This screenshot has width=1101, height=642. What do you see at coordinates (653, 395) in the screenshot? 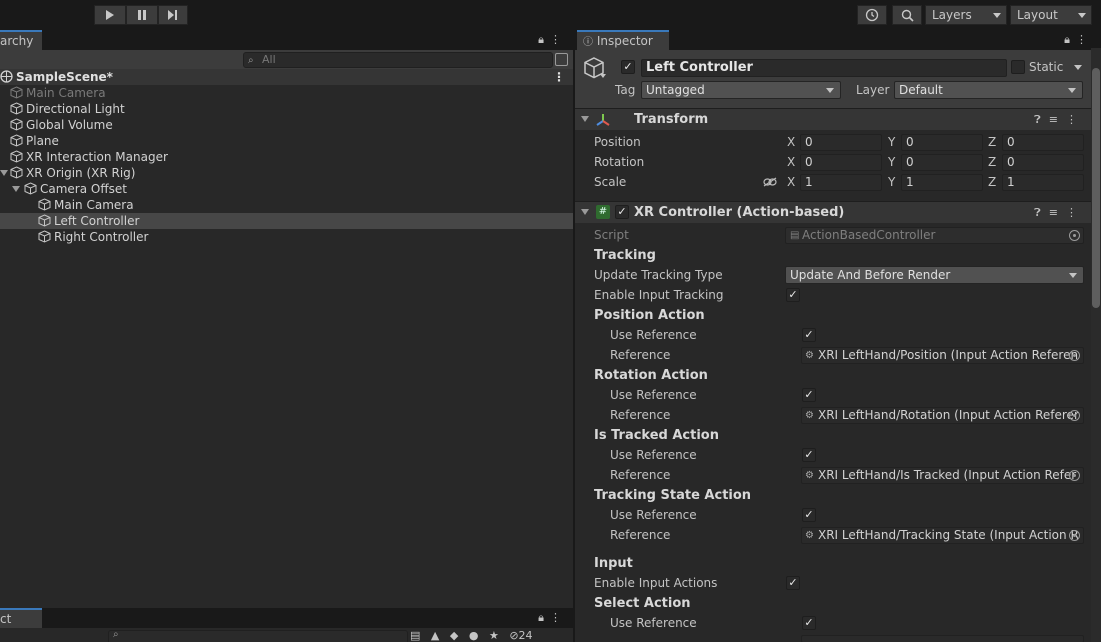
I see `use-reference-label: Use Reference` at bounding box center [653, 395].